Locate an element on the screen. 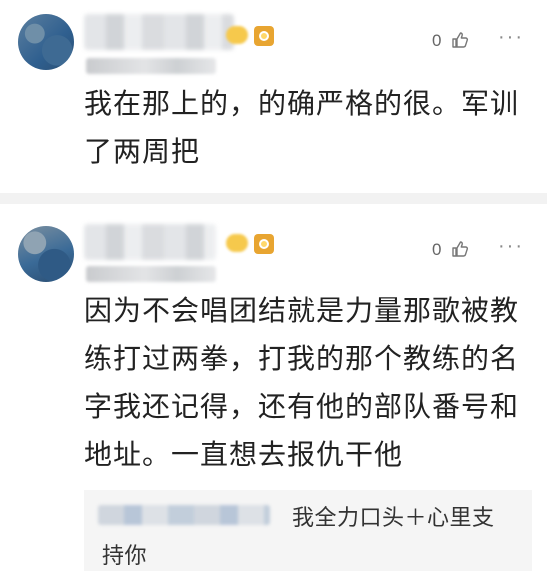 The height and width of the screenshot is (571, 547). comment-text: 我在那上的，的确严格的很。军训了两周把 is located at coordinates (302, 127).